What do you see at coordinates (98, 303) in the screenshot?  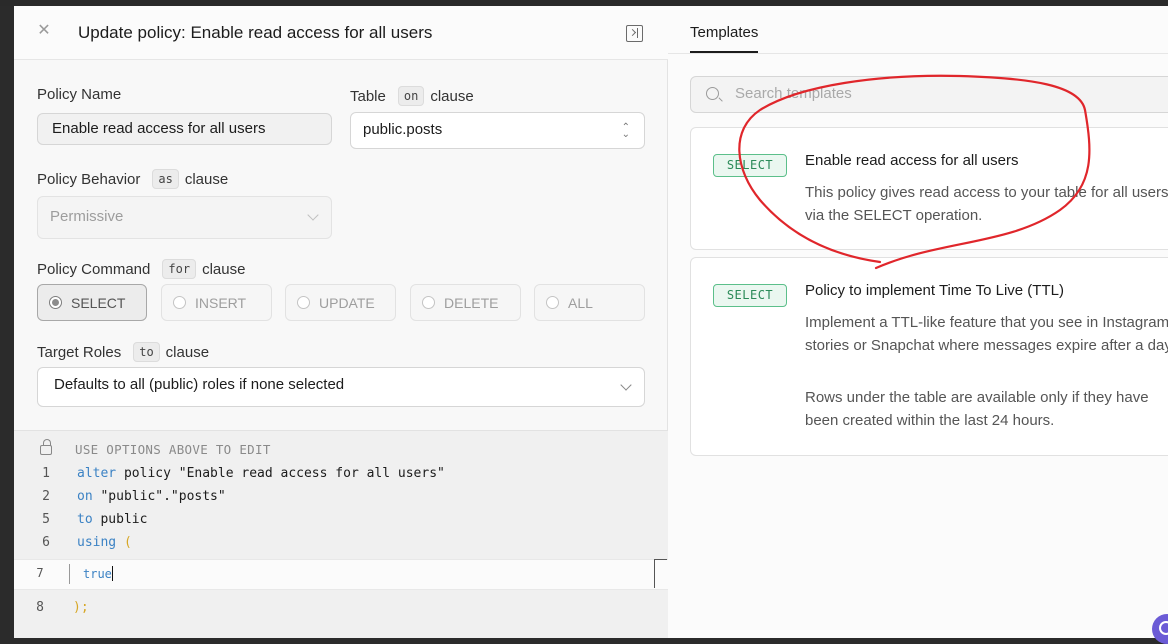 I see `command-option-label: SELECT` at bounding box center [98, 303].